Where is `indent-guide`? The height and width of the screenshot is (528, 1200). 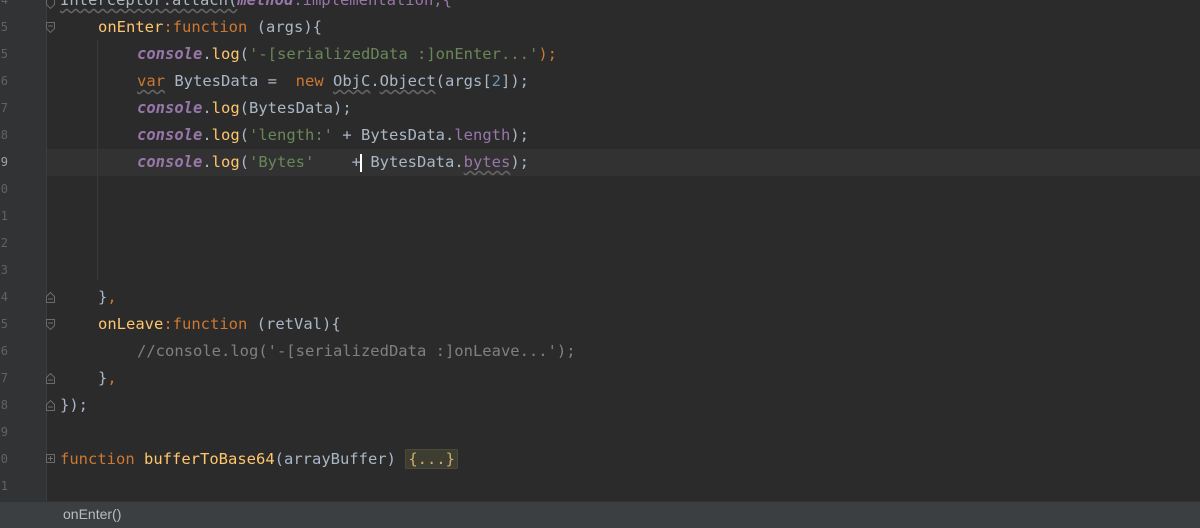 indent-guide is located at coordinates (97, 160).